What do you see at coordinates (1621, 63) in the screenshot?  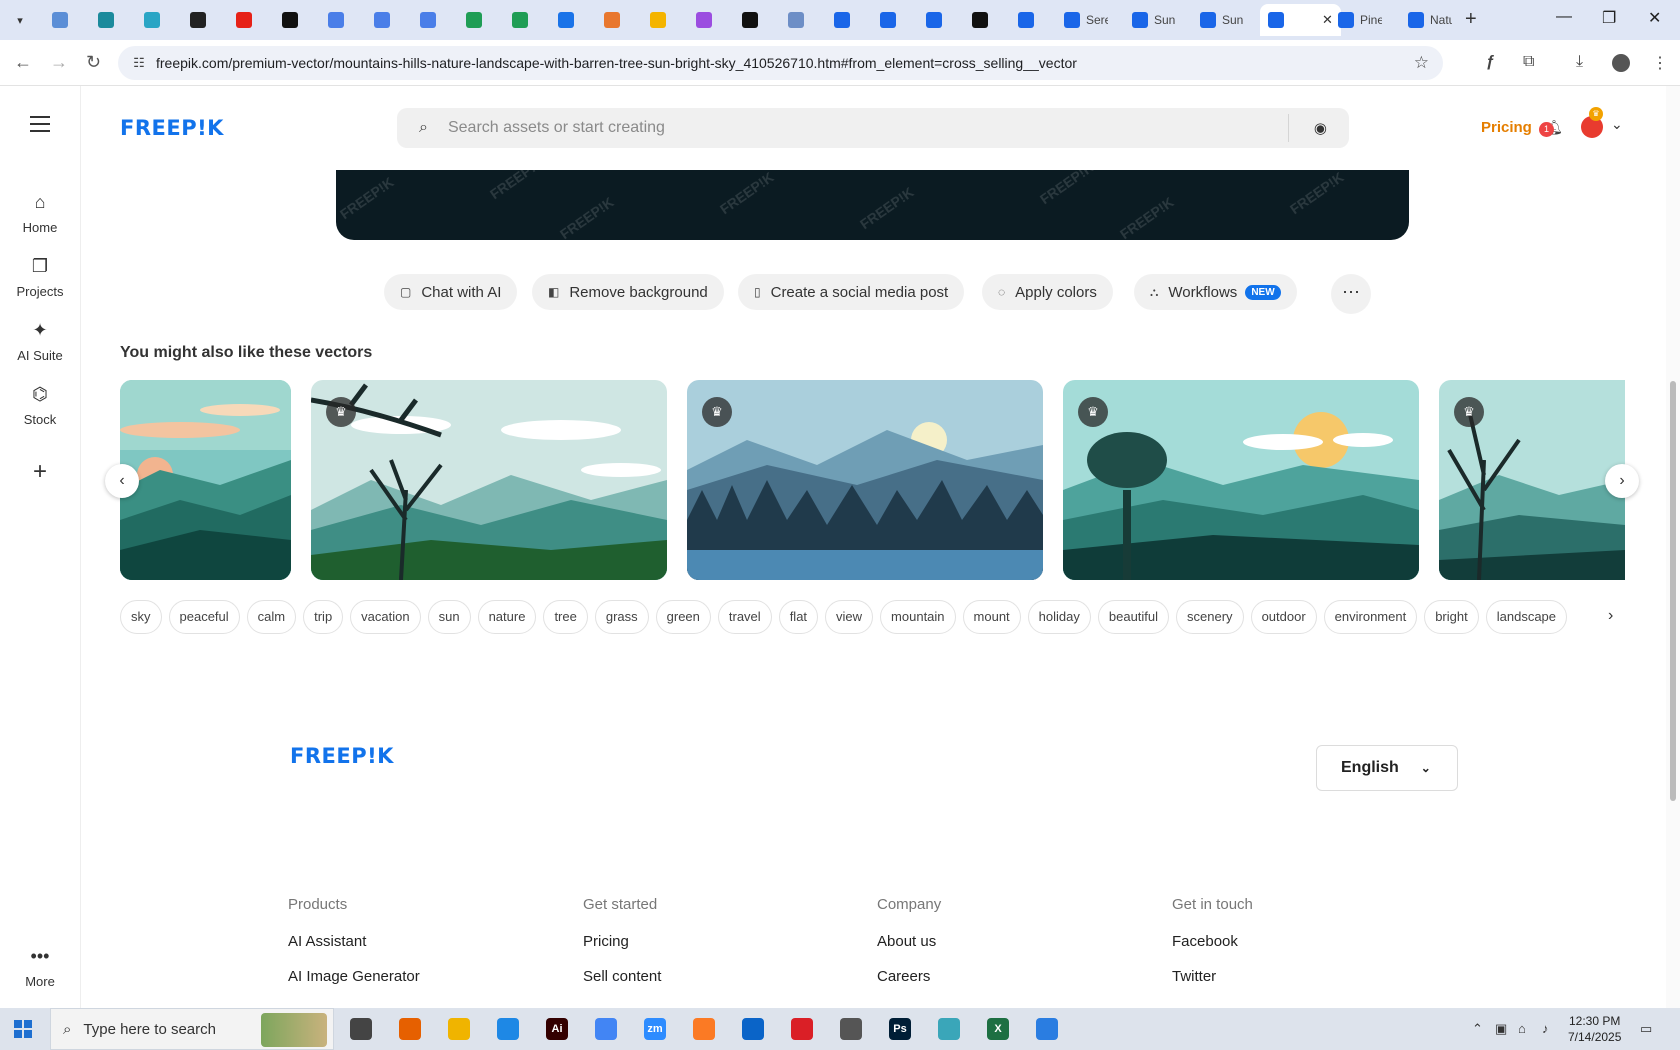 I see `profile-avatar` at bounding box center [1621, 63].